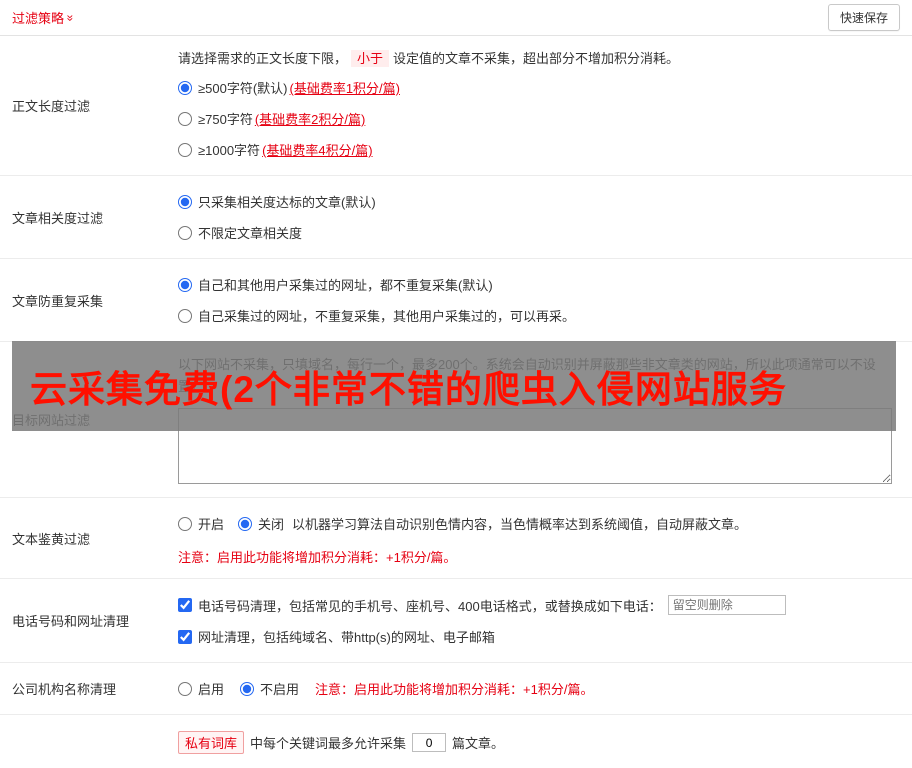 Image resolution: width=912 pixels, height=768 pixels. I want to click on overlay-ad-text: 云采集免费(2个非常不错的爬虫入侵网站服务, so click(408, 389).